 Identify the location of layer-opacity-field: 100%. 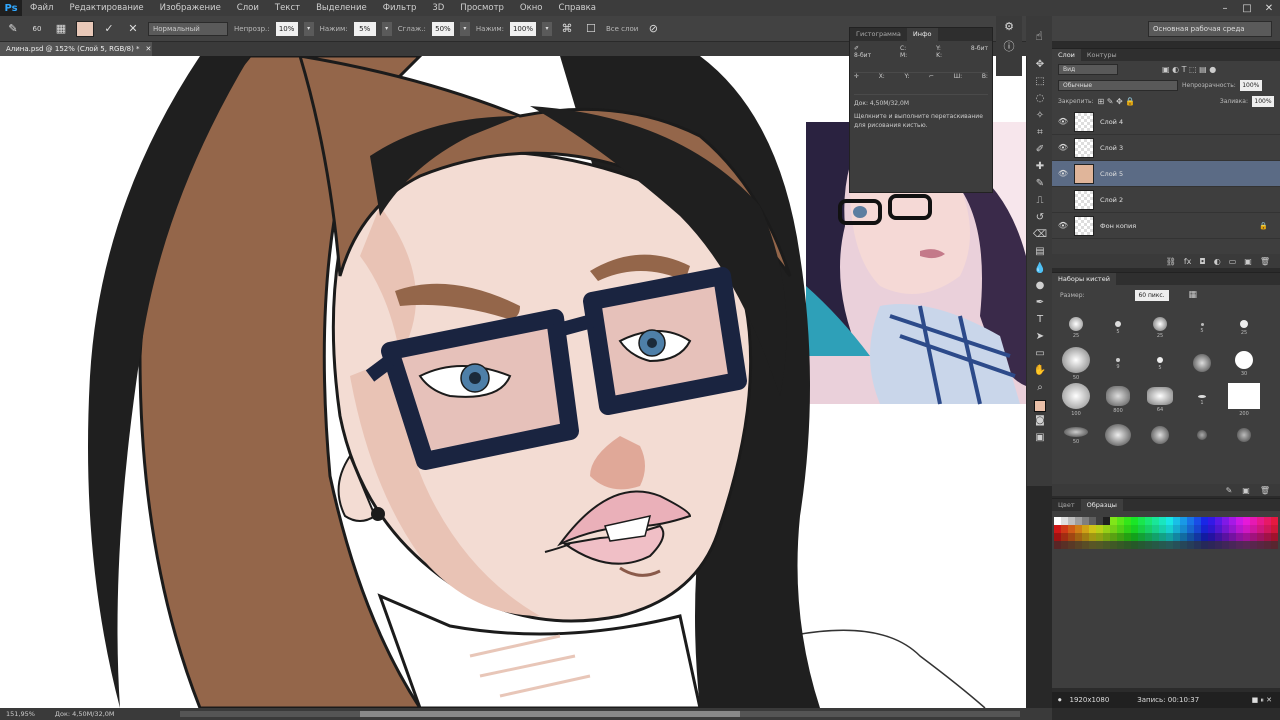
(1250, 85).